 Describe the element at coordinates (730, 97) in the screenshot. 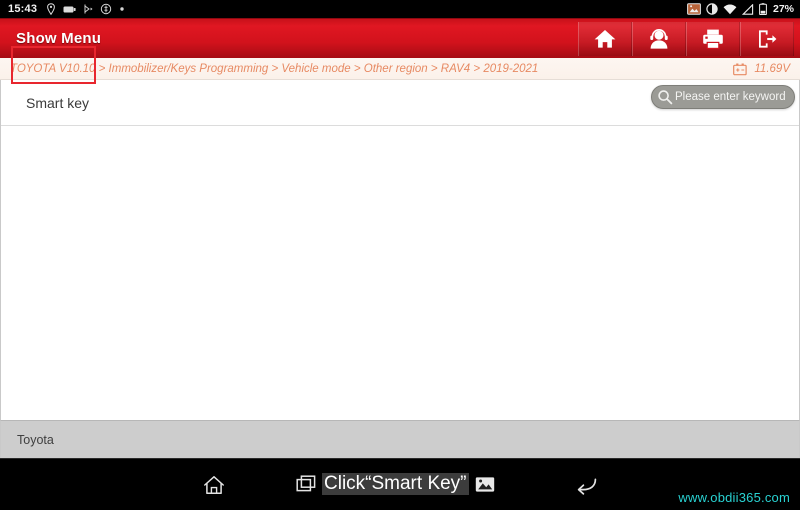

I see `search-placeholder: Please enter keyword` at that location.